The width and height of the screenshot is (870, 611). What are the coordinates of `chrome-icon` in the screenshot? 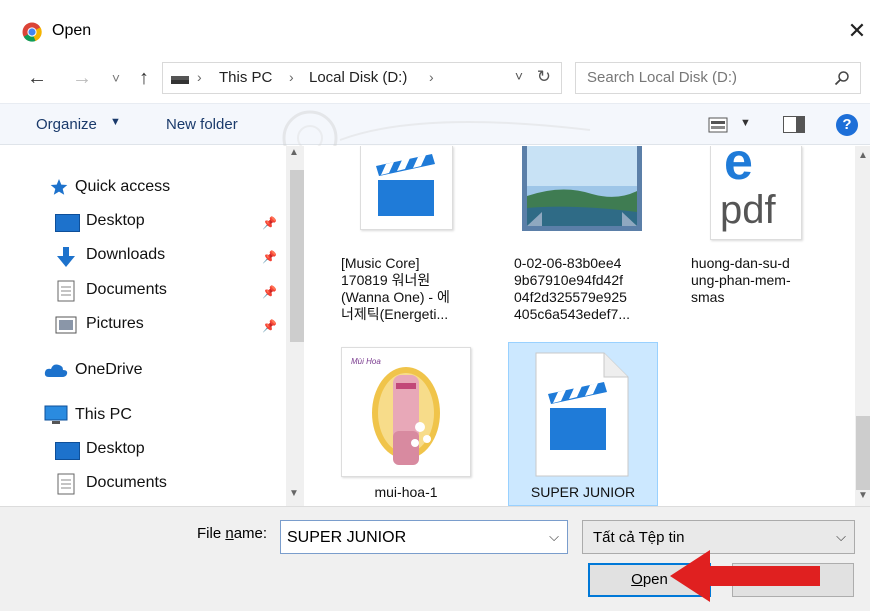 It's located at (32, 32).